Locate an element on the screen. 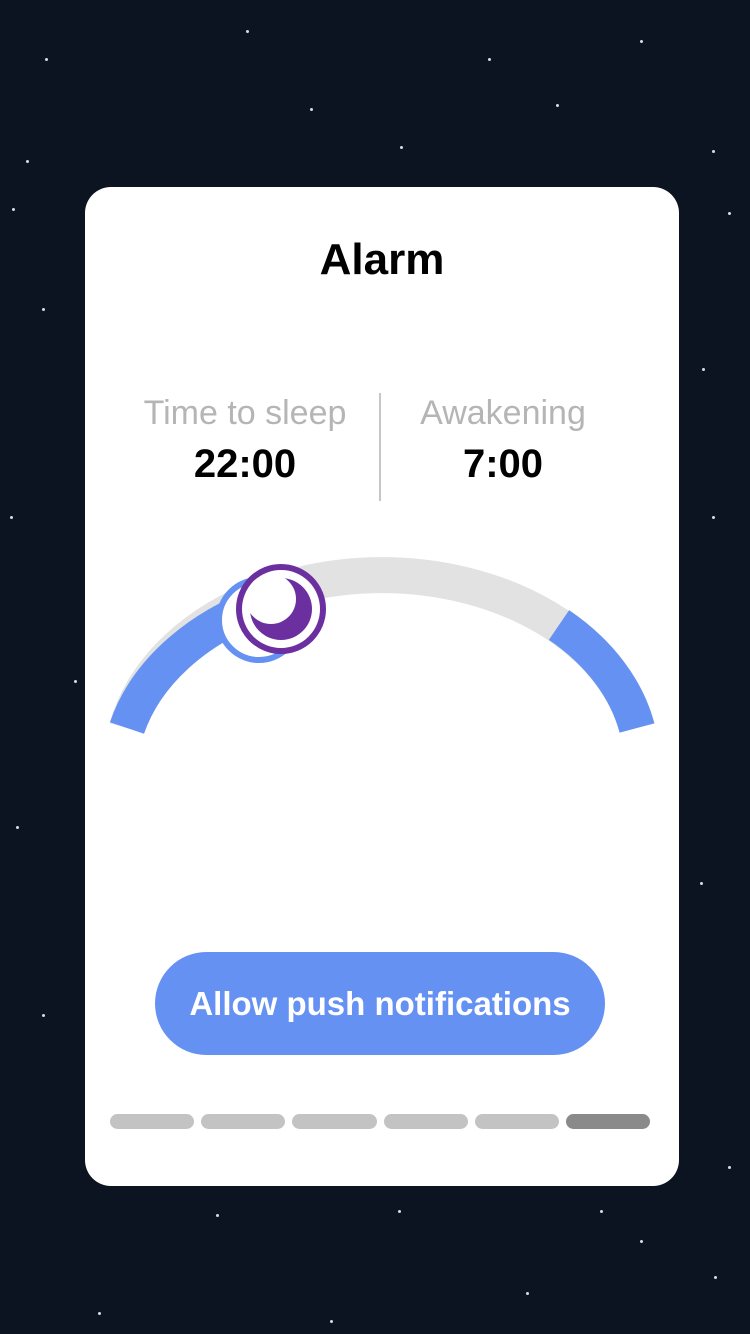 The height and width of the screenshot is (1334, 750). page-indicator is located at coordinates (380, 1121).